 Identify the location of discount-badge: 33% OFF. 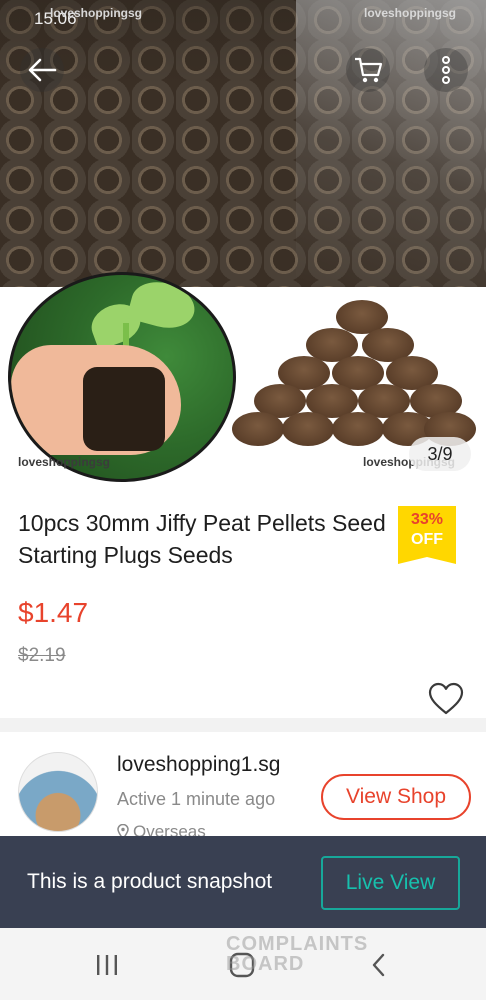
(427, 535).